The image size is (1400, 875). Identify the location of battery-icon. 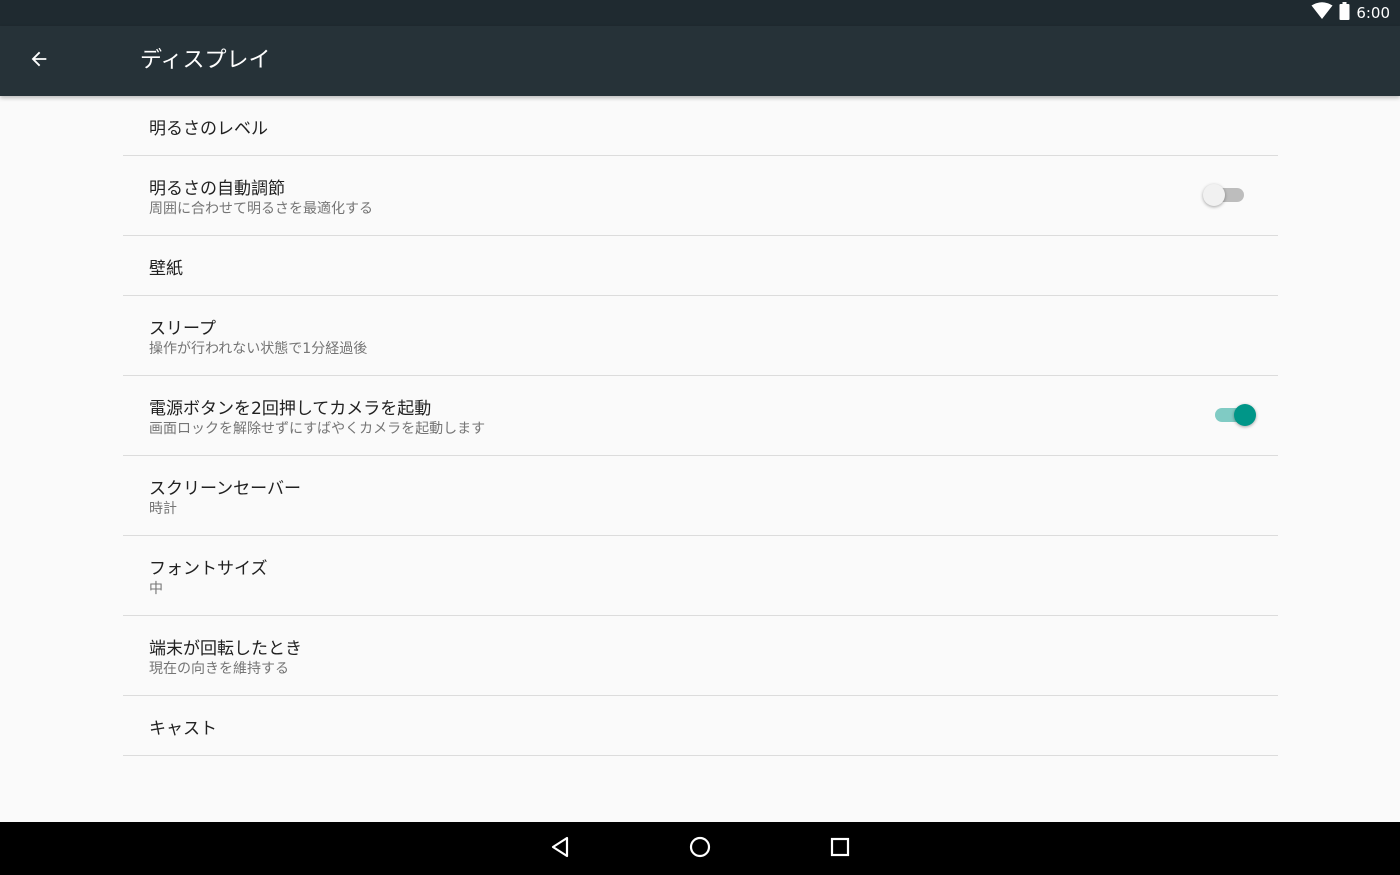
(1344, 13).